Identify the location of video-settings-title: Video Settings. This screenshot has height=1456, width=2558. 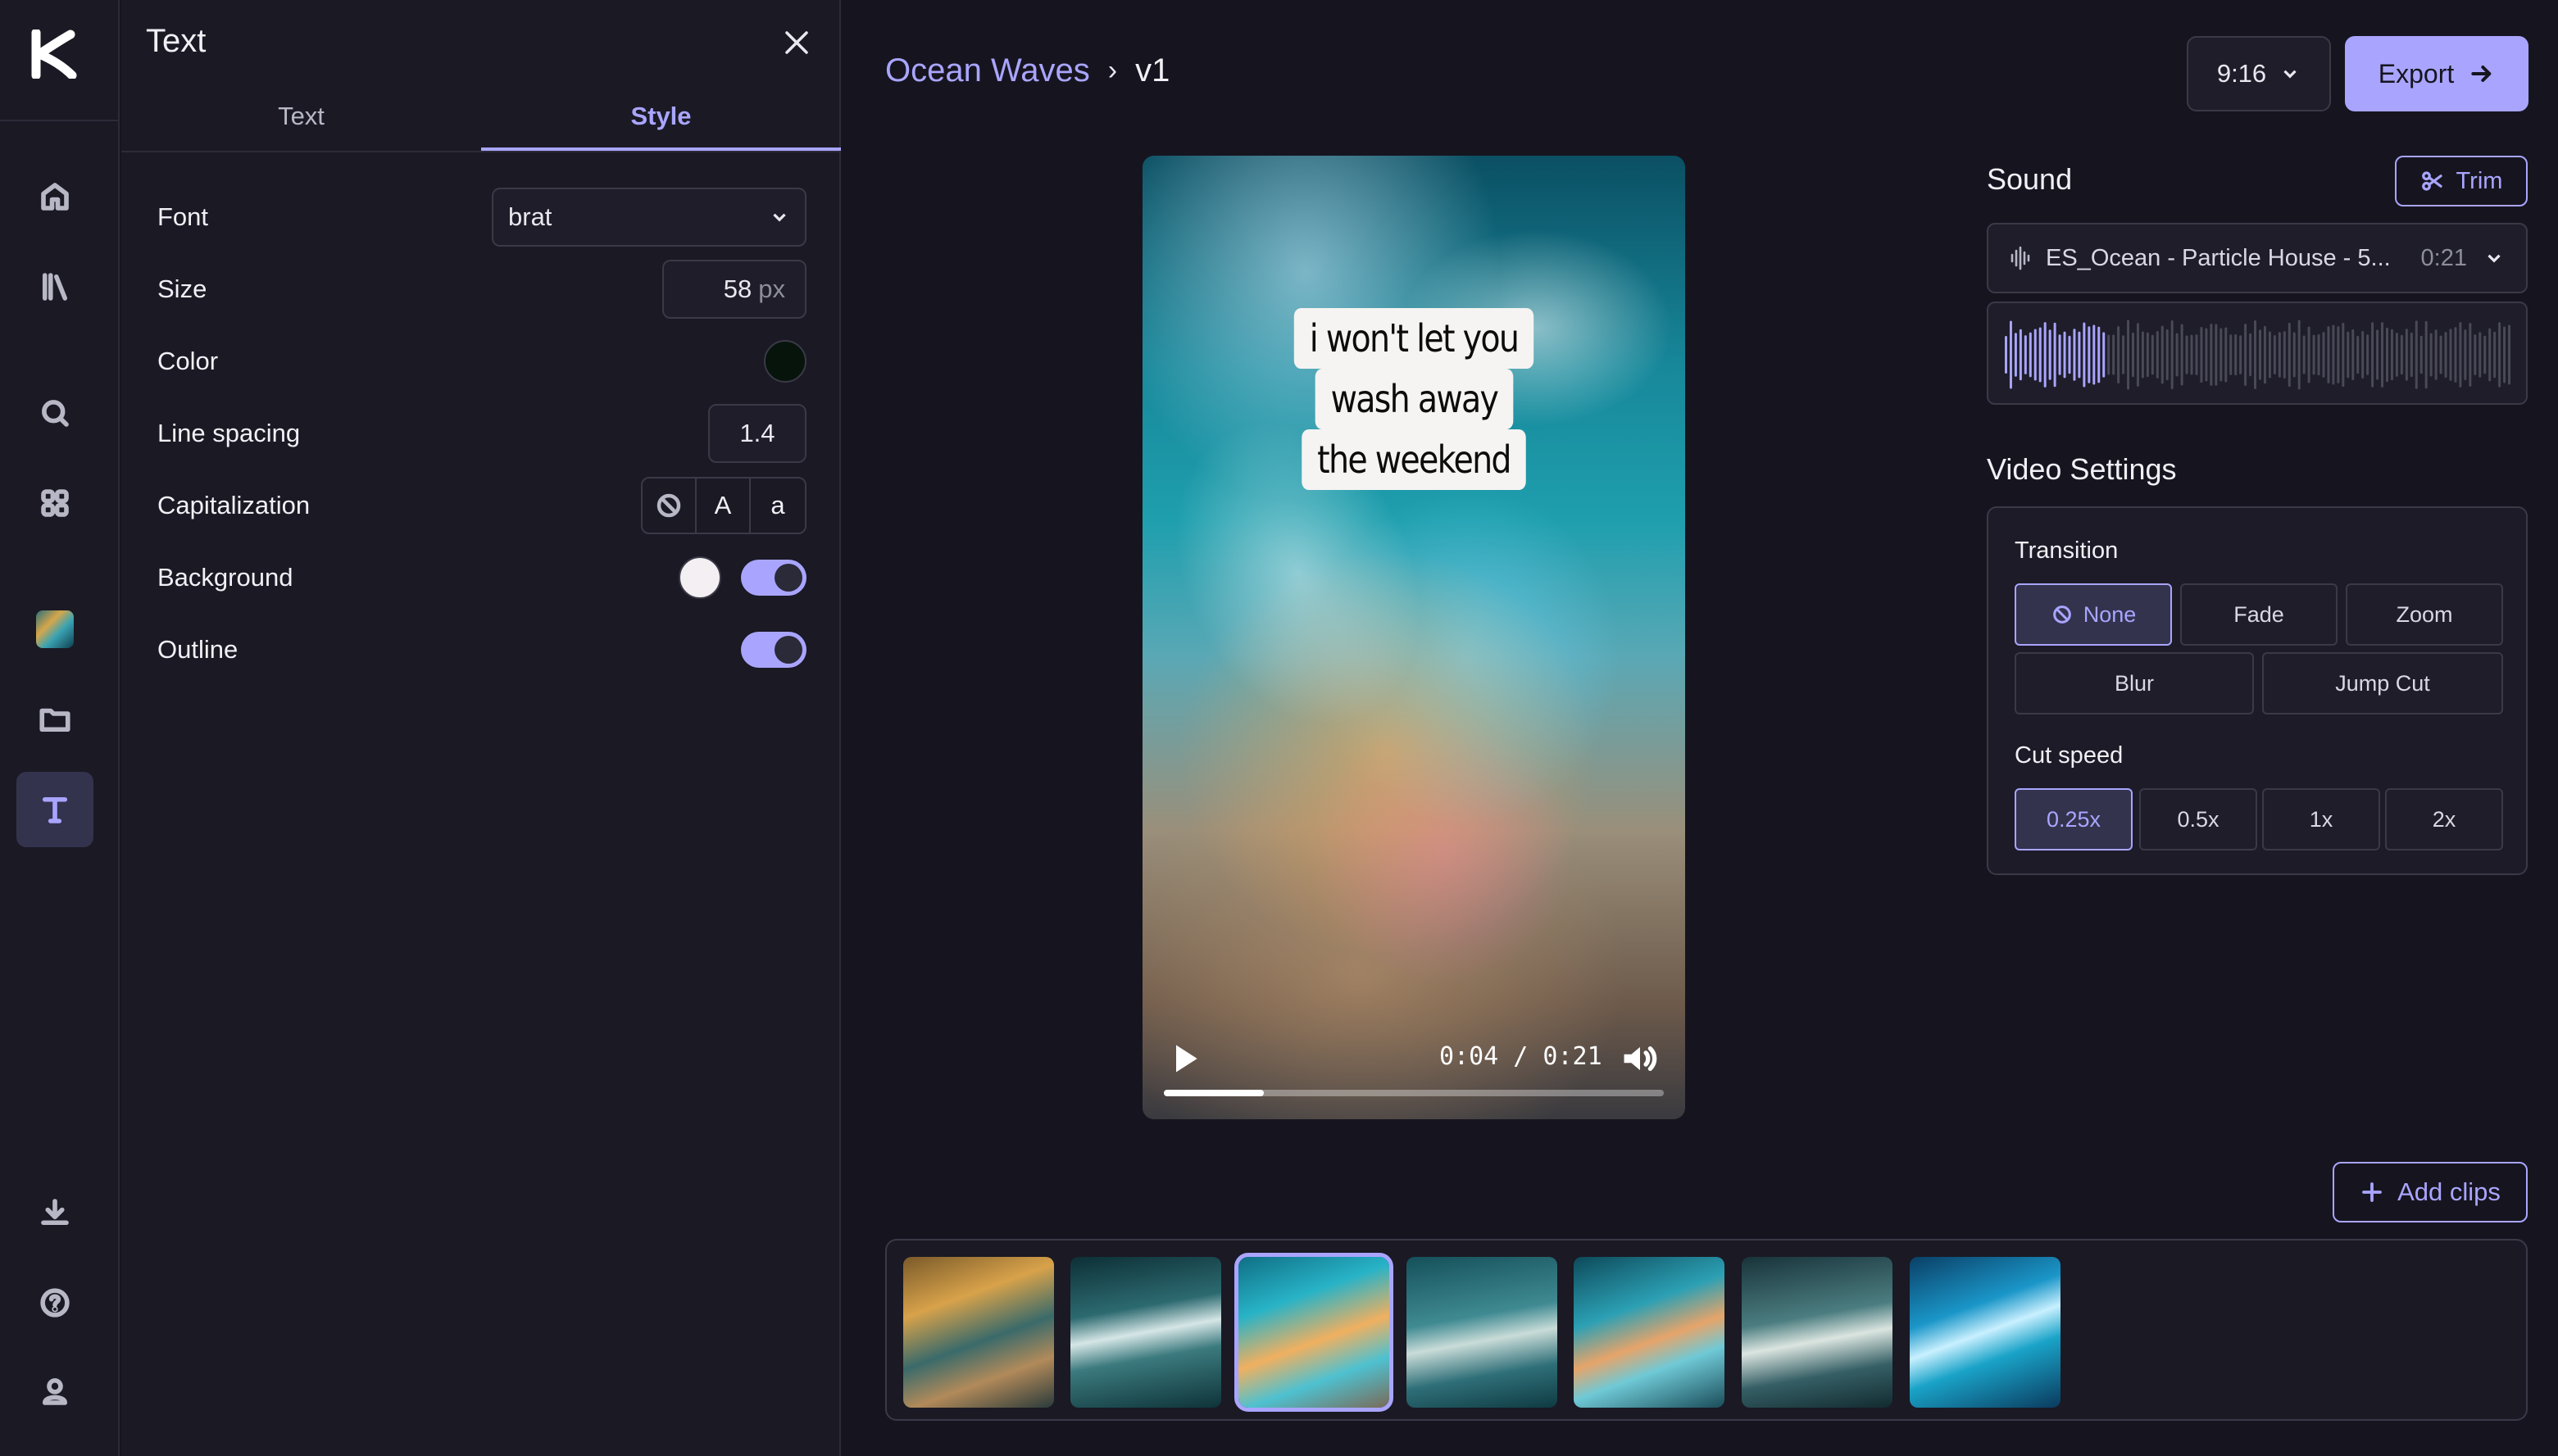
(2082, 469).